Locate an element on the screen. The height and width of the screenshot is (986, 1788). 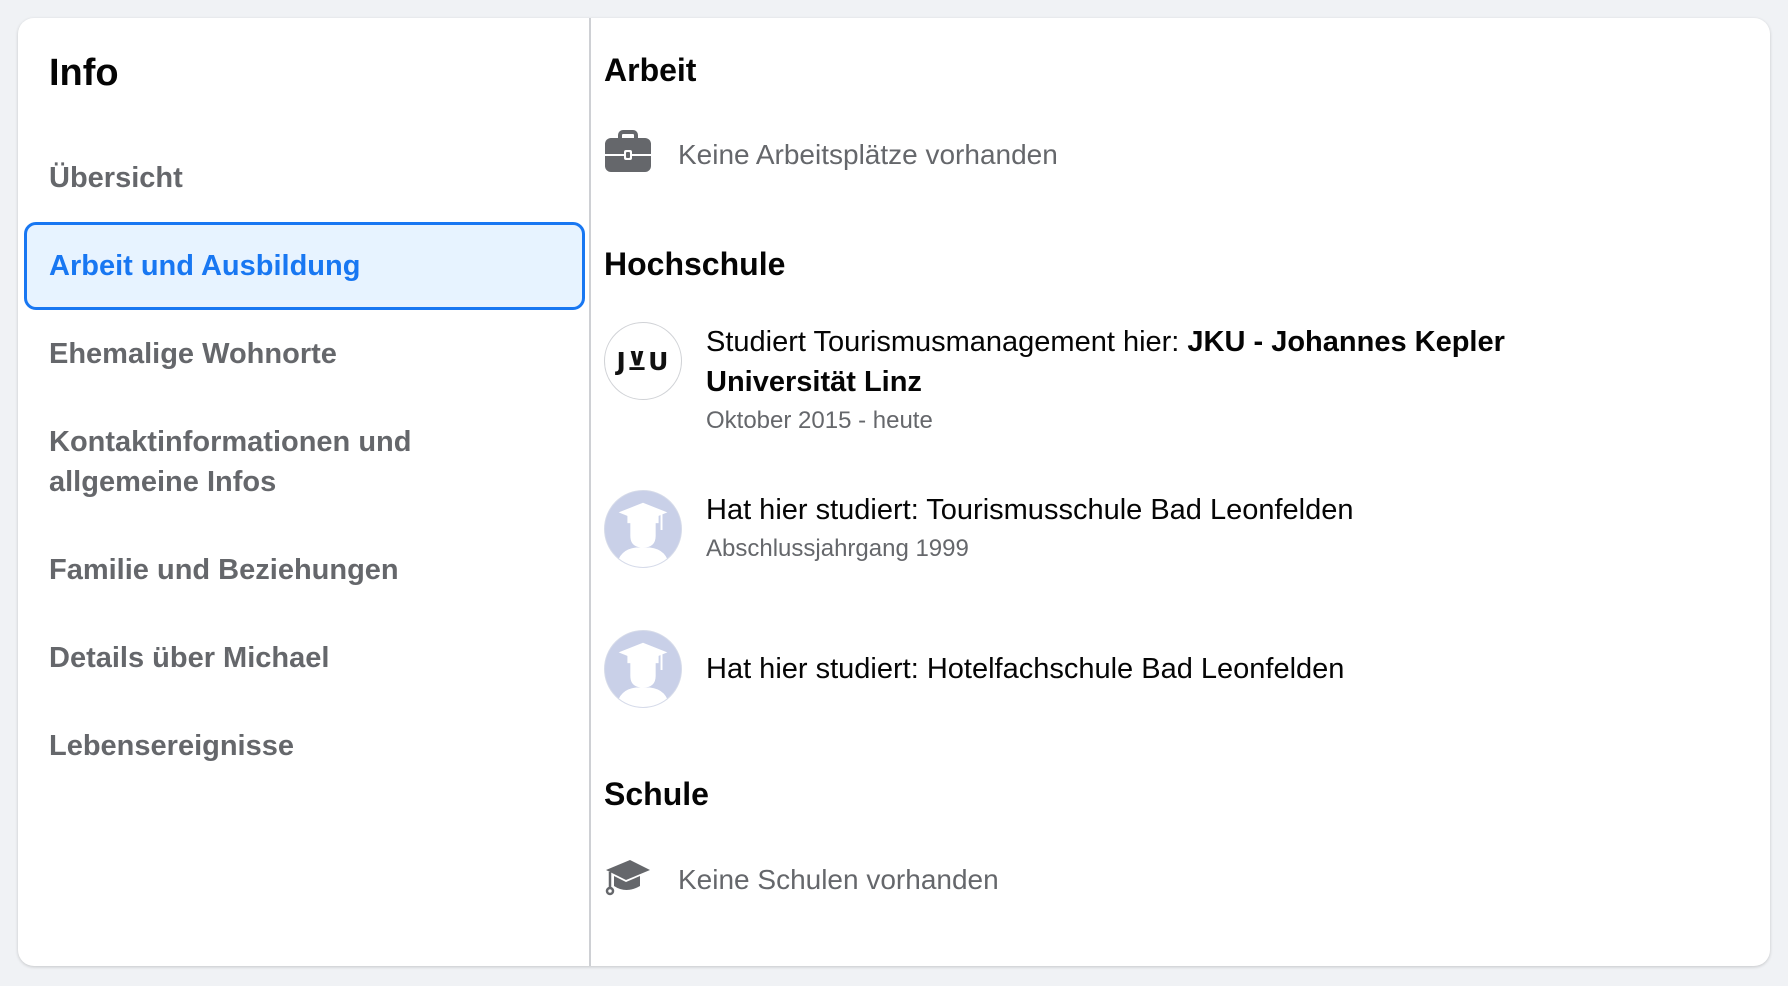
sidebar-item-overview: Übersicht is located at coordinates (304, 178).